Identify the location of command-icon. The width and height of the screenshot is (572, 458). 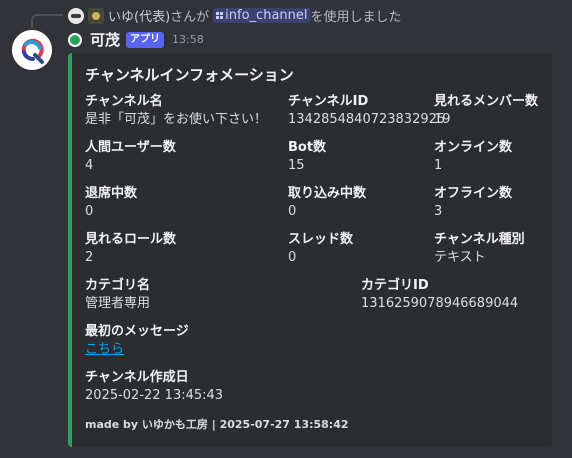
(220, 15).